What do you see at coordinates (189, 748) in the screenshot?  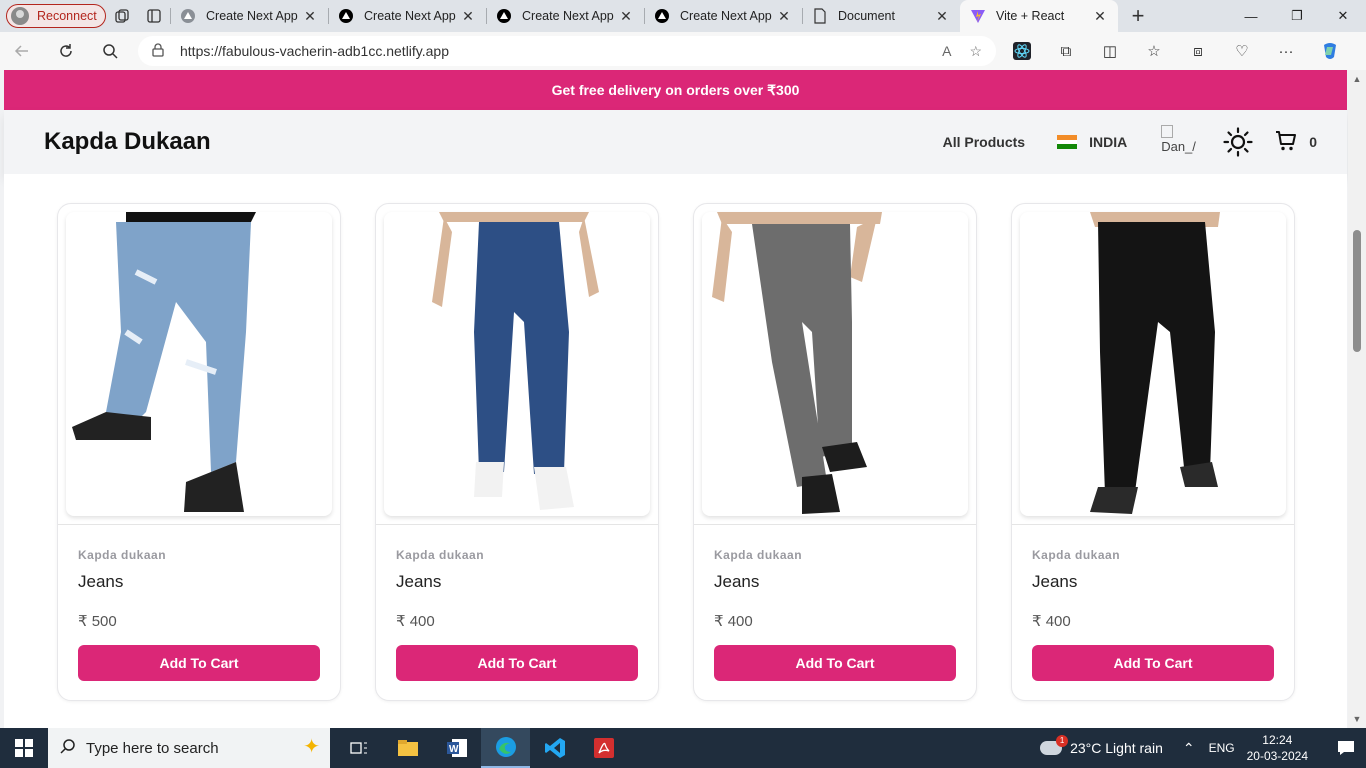 I see `taskbar-search-box: Type here to search ✦` at bounding box center [189, 748].